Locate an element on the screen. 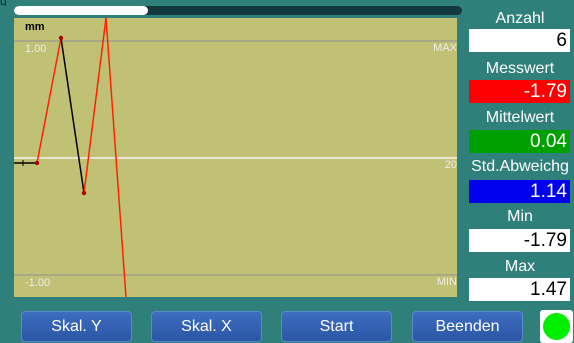  messwert-title: Messwert is located at coordinates (520, 68).